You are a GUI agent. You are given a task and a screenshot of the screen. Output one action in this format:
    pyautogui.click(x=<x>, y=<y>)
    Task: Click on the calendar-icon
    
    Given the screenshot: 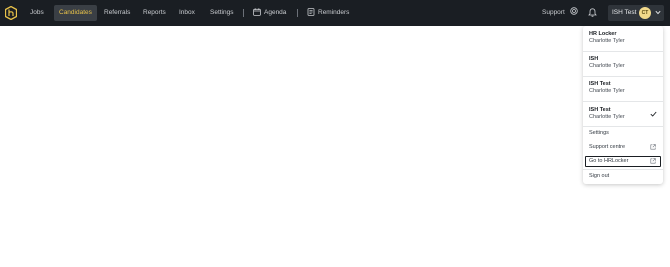 What is the action you would take?
    pyautogui.click(x=257, y=12)
    